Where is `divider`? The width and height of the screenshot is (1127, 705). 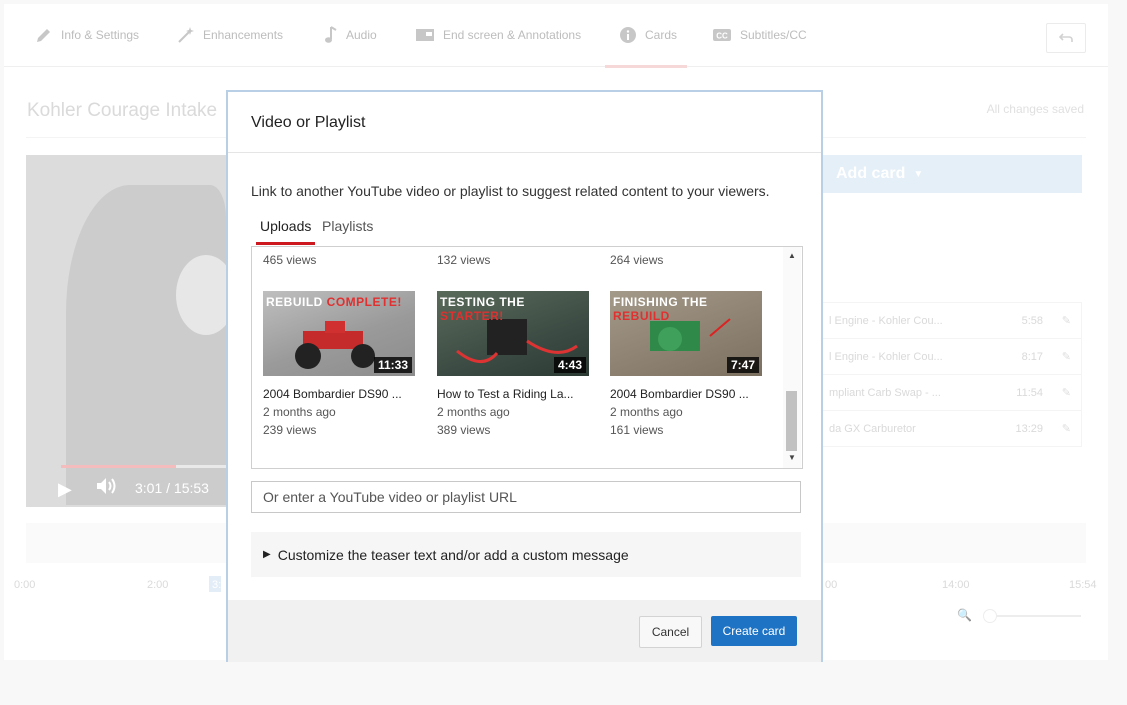 divider is located at coordinates (524, 152).